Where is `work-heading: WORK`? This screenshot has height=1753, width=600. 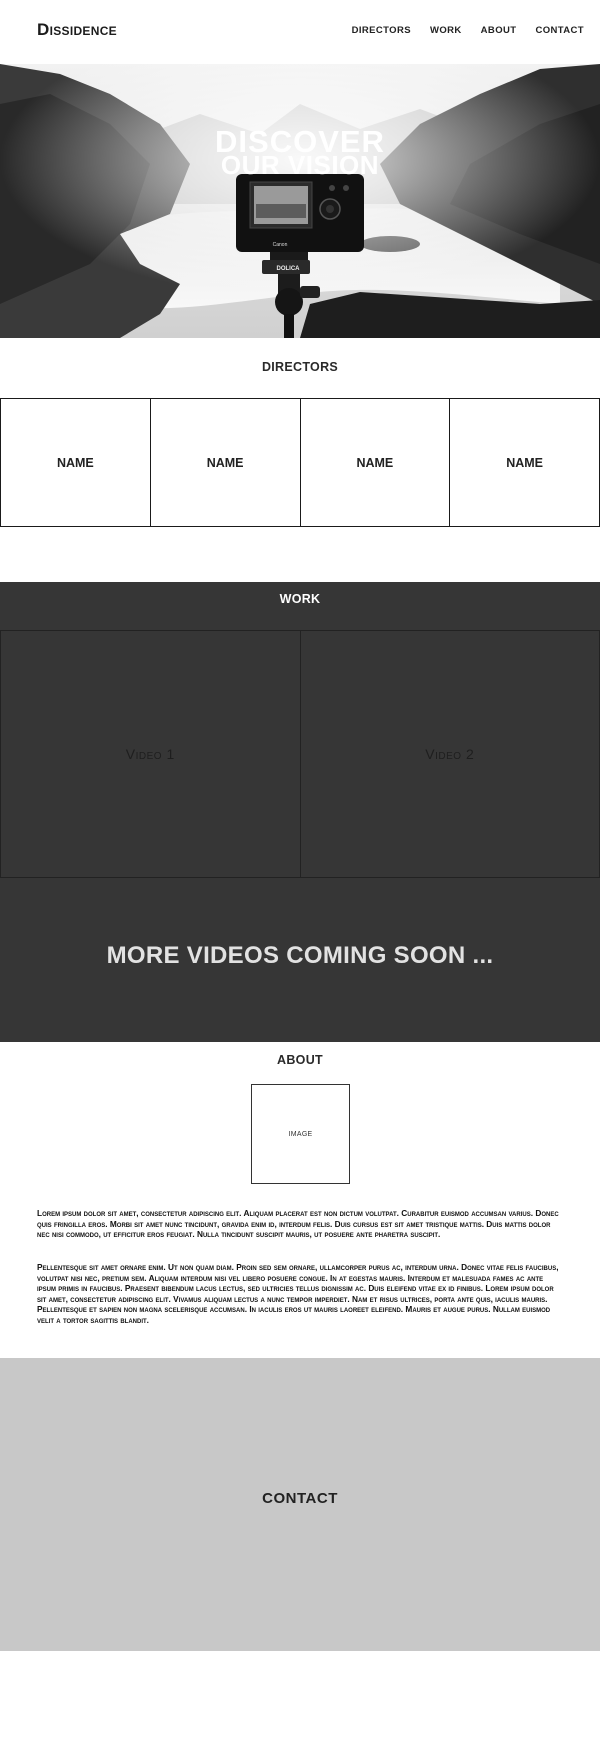
work-heading: WORK is located at coordinates (300, 599).